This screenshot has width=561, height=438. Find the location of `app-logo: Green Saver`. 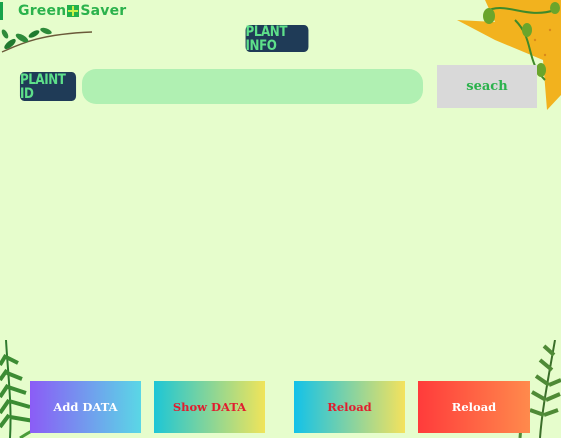

app-logo: Green Saver is located at coordinates (72, 11).